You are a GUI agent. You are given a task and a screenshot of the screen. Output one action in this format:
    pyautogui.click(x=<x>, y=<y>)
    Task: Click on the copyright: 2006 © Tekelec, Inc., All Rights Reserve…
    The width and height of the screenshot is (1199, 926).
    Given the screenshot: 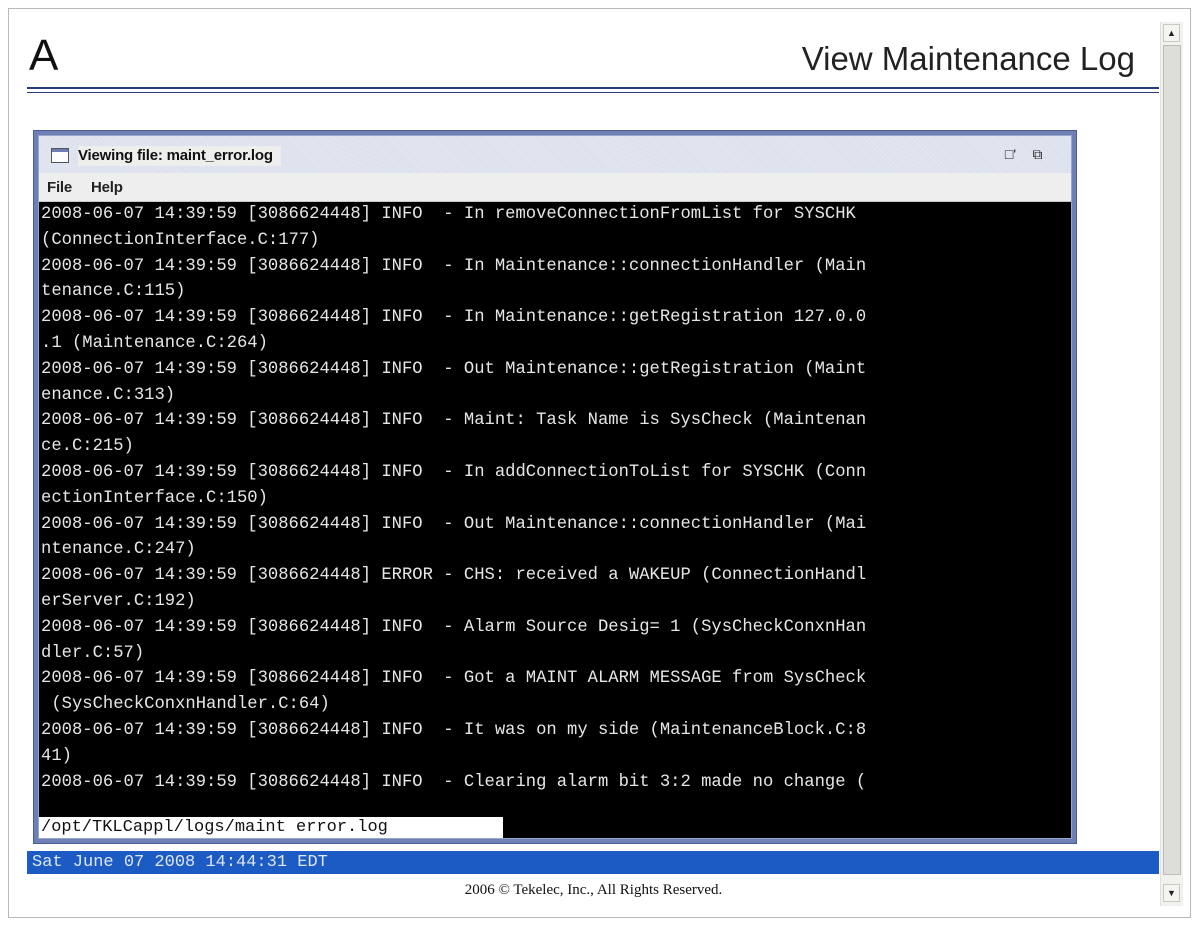 What is the action you would take?
    pyautogui.click(x=593, y=890)
    